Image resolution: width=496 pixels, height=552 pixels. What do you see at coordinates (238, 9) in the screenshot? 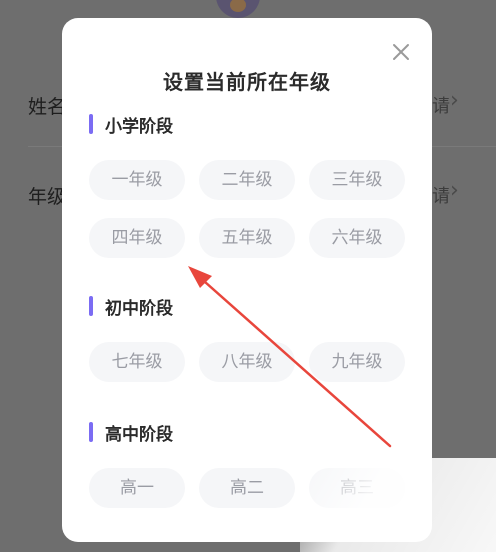
I see `avatar` at bounding box center [238, 9].